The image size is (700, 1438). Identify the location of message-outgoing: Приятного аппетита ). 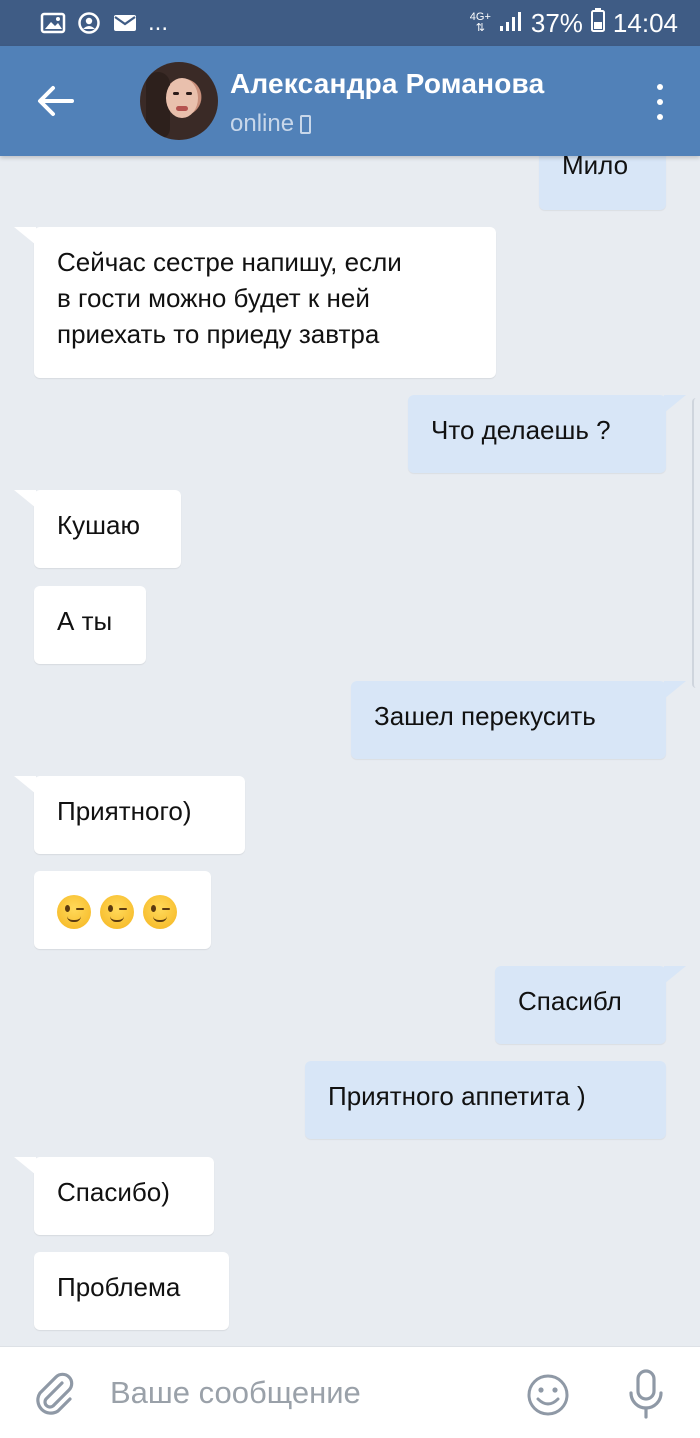
(485, 1100).